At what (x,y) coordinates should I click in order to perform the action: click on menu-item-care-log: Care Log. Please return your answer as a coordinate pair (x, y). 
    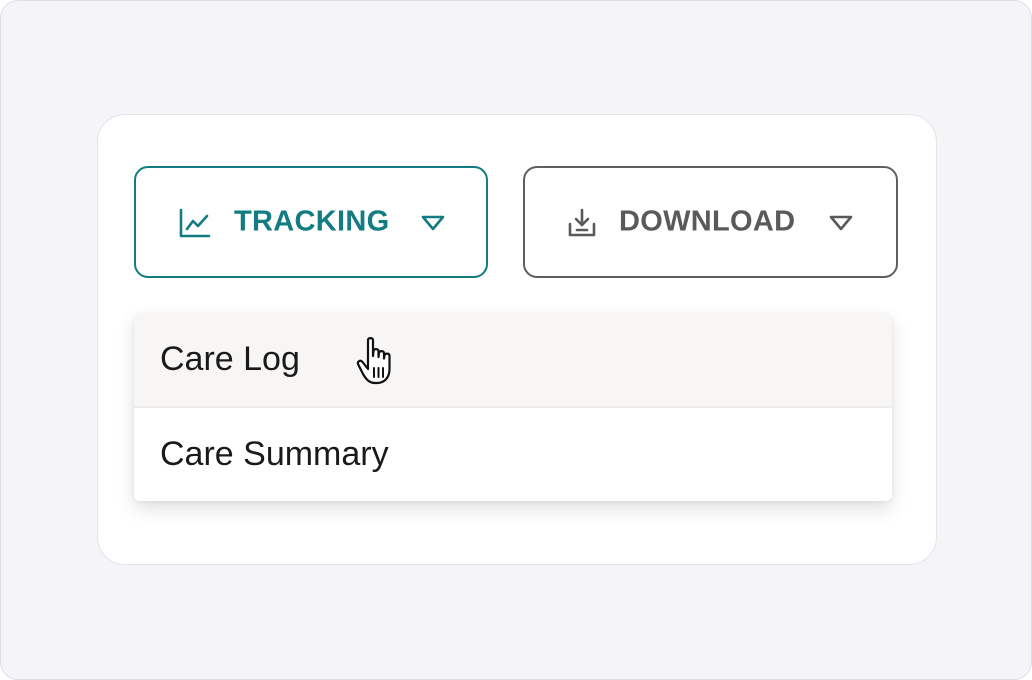
    Looking at the image, I should click on (513, 359).